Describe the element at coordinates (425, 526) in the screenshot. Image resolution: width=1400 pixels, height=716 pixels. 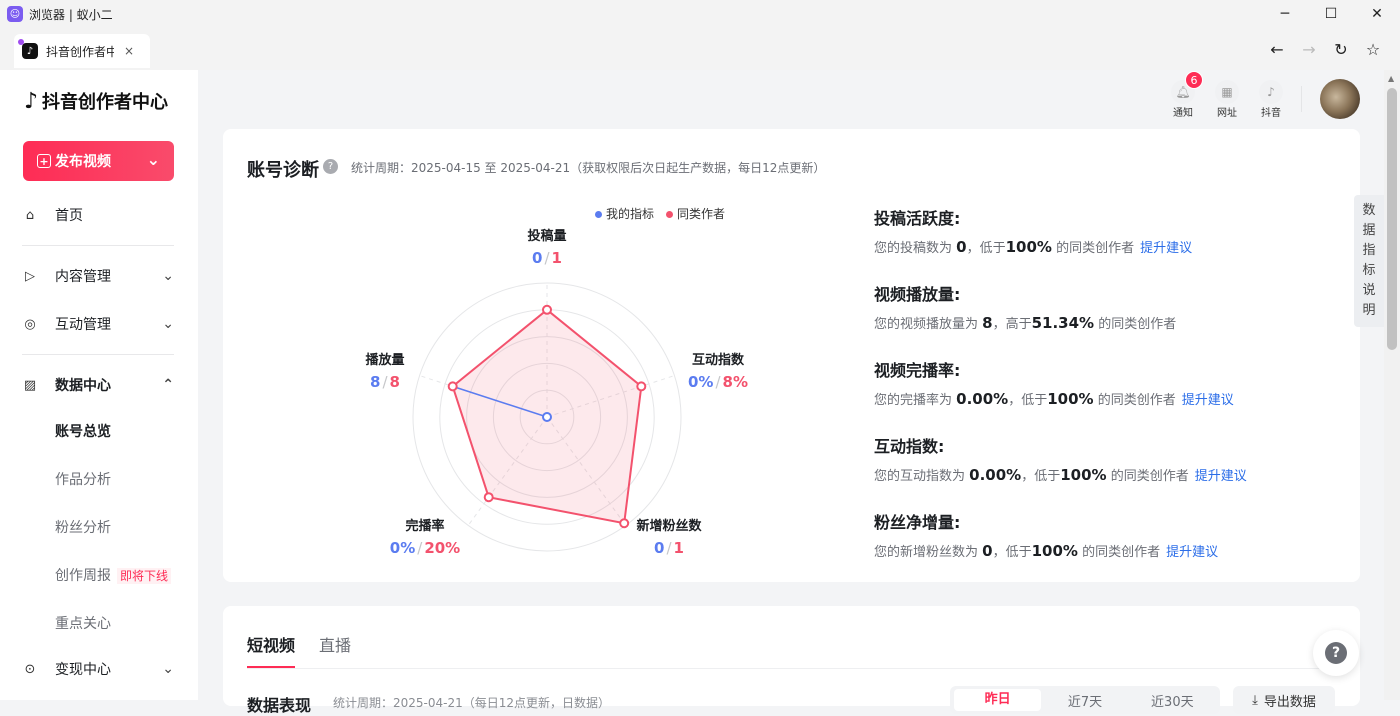
I see `axis-label-completion: 完播率` at that location.